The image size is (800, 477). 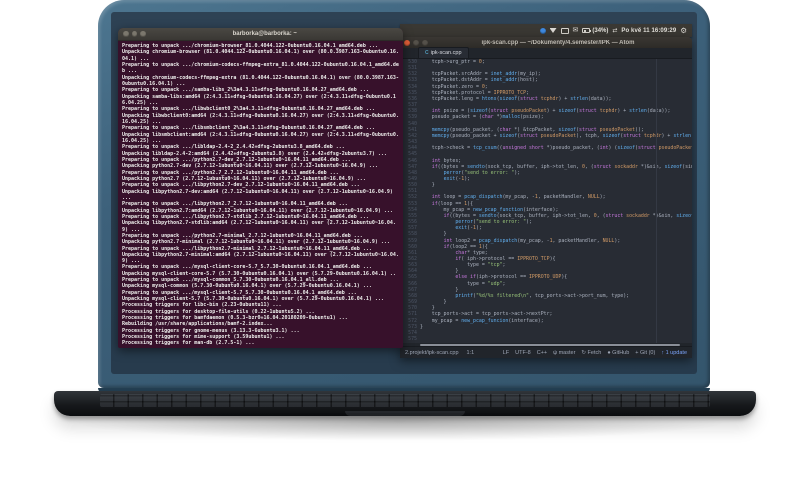 I want to click on cpp-file-icon: C, so click(x=427, y=53).